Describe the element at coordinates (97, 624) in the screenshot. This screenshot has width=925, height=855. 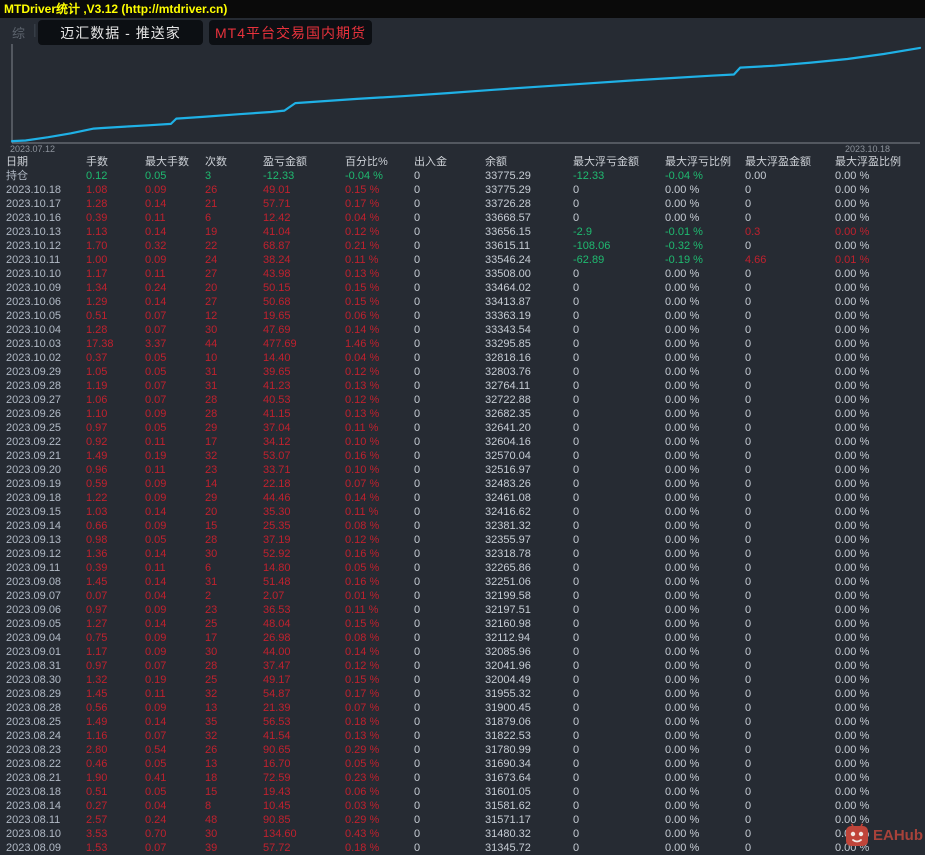
I see `row-cell: 1.27` at that location.